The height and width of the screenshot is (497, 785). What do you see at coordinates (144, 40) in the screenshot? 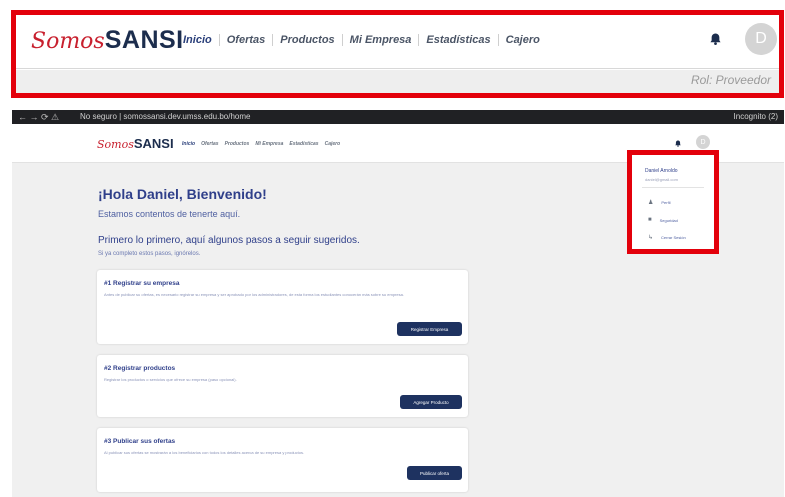
I see `brand-bold-text: SANSI` at bounding box center [144, 40].